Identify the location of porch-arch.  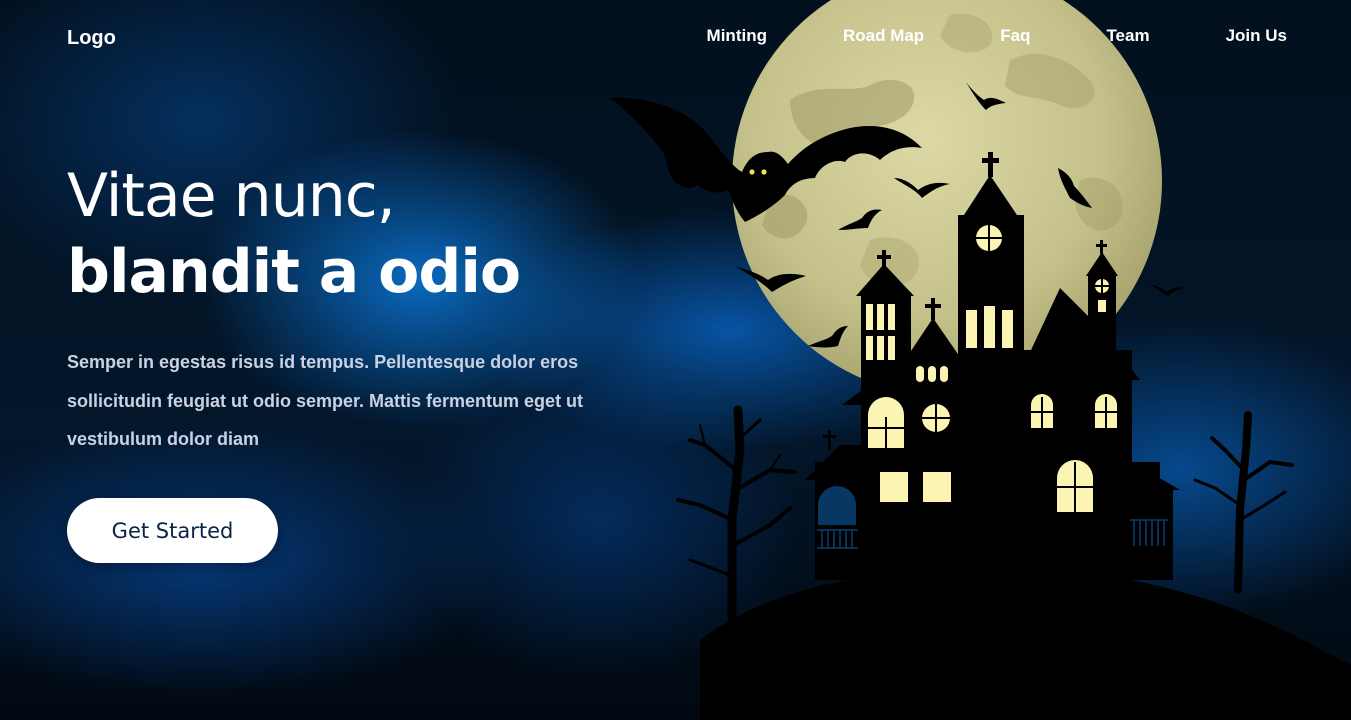
(837, 505).